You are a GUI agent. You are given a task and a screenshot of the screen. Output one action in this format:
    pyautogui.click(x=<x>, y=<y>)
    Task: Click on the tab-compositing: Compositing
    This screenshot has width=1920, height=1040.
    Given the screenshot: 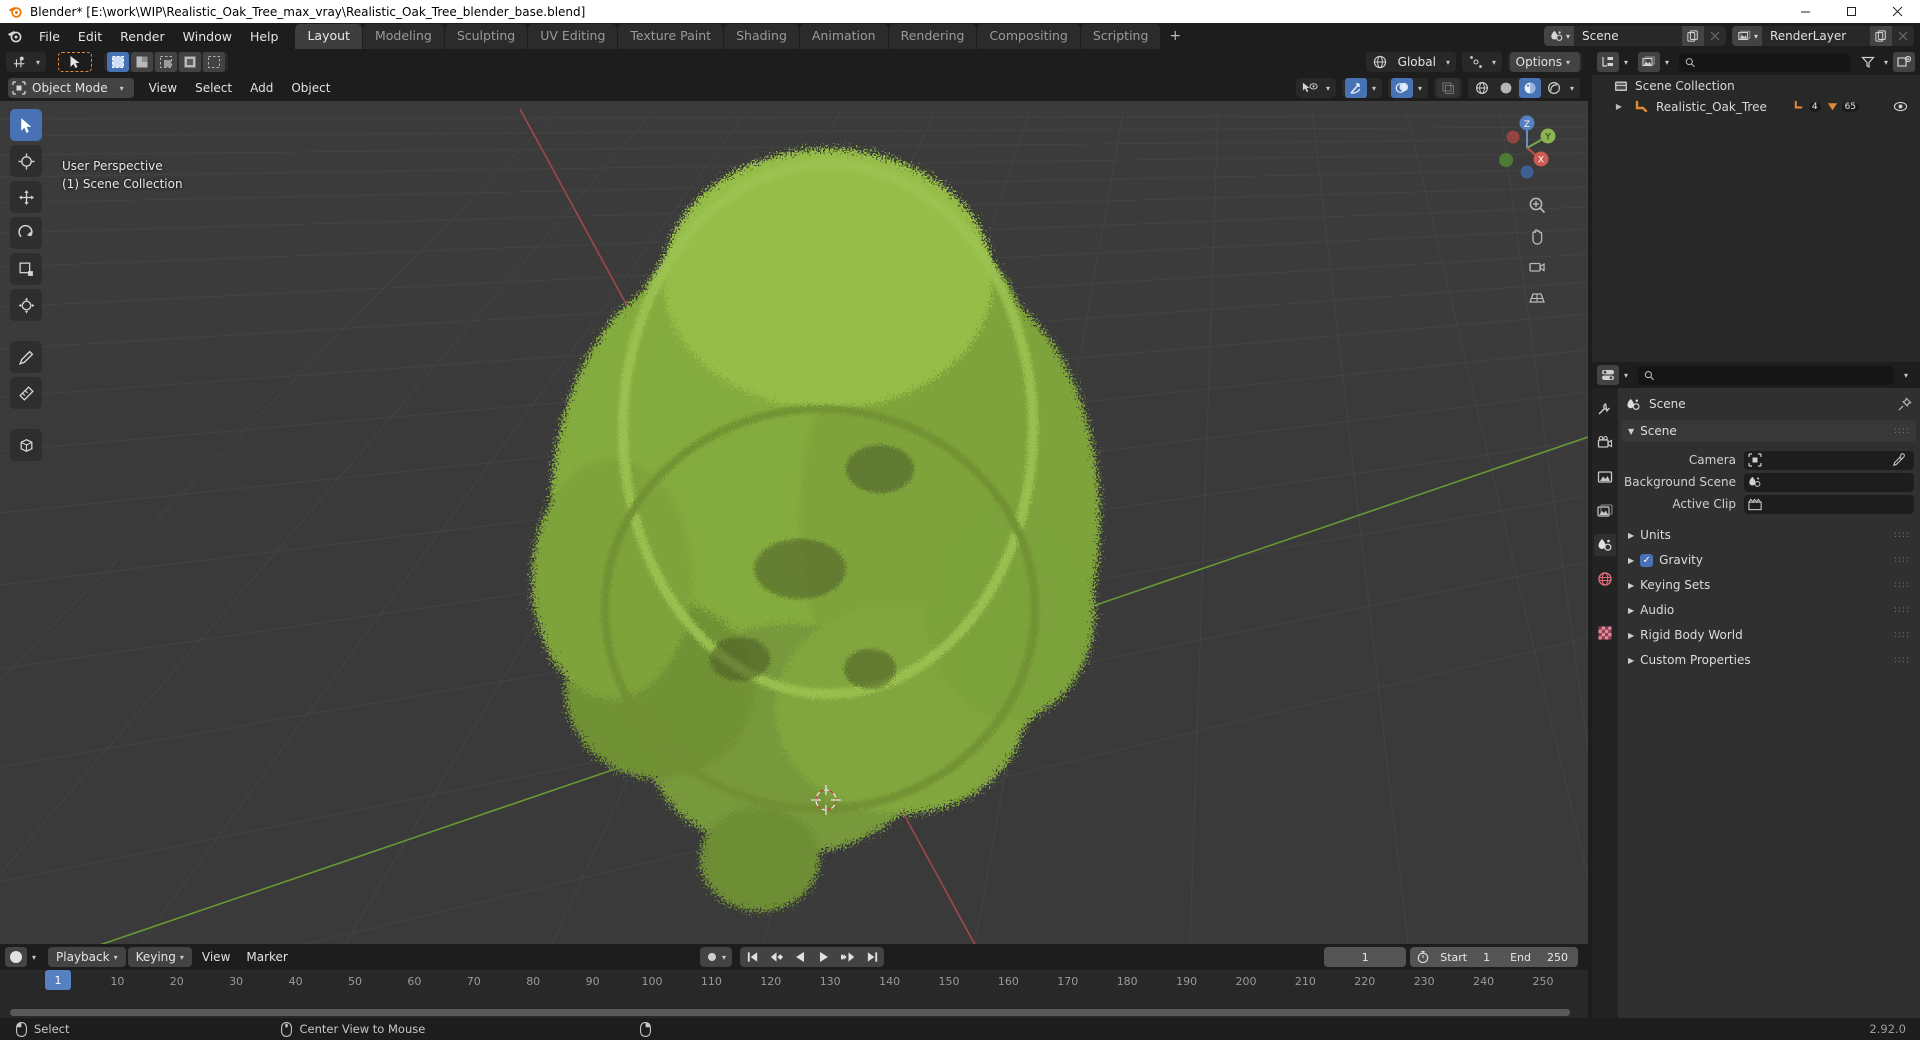 What is the action you would take?
    pyautogui.click(x=1028, y=36)
    